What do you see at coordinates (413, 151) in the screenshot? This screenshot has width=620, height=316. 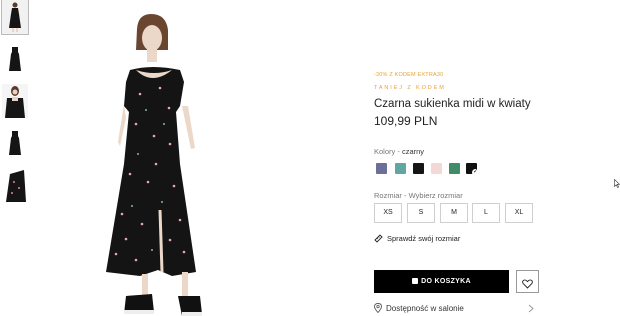 I see `selected-color-name: czarny` at bounding box center [413, 151].